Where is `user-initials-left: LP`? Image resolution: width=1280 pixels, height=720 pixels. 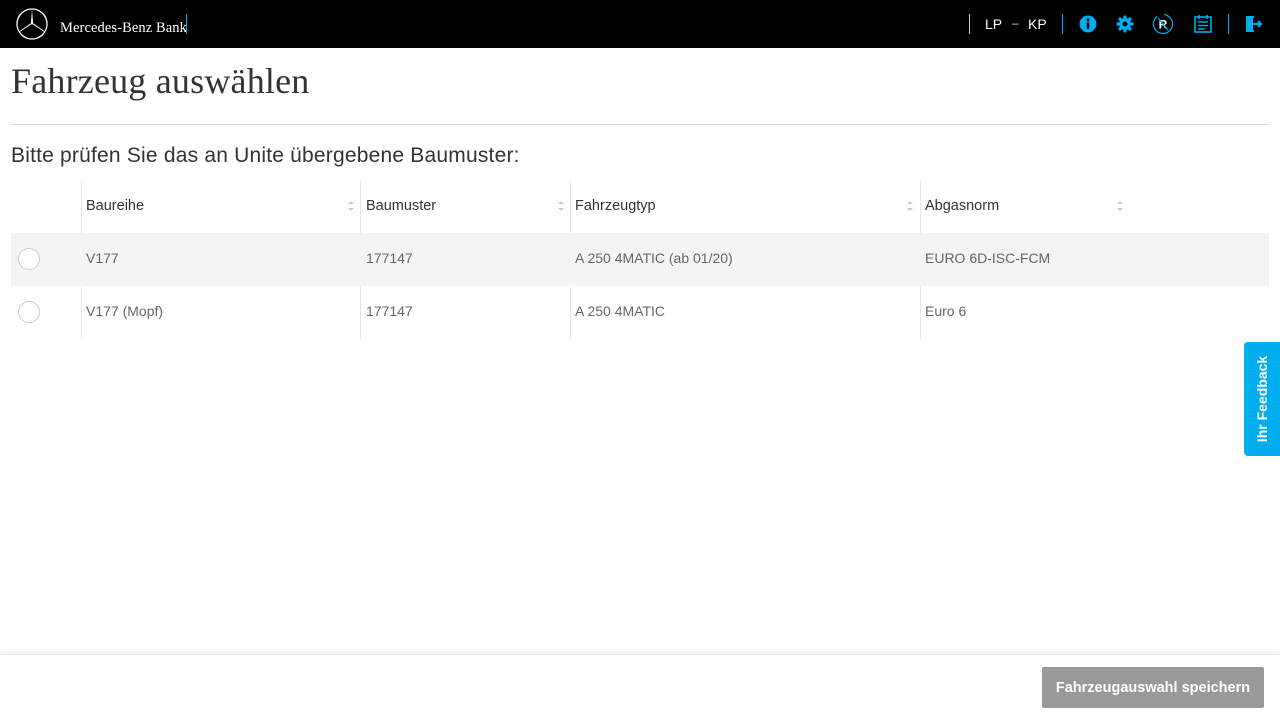
user-initials-left: LP is located at coordinates (994, 24).